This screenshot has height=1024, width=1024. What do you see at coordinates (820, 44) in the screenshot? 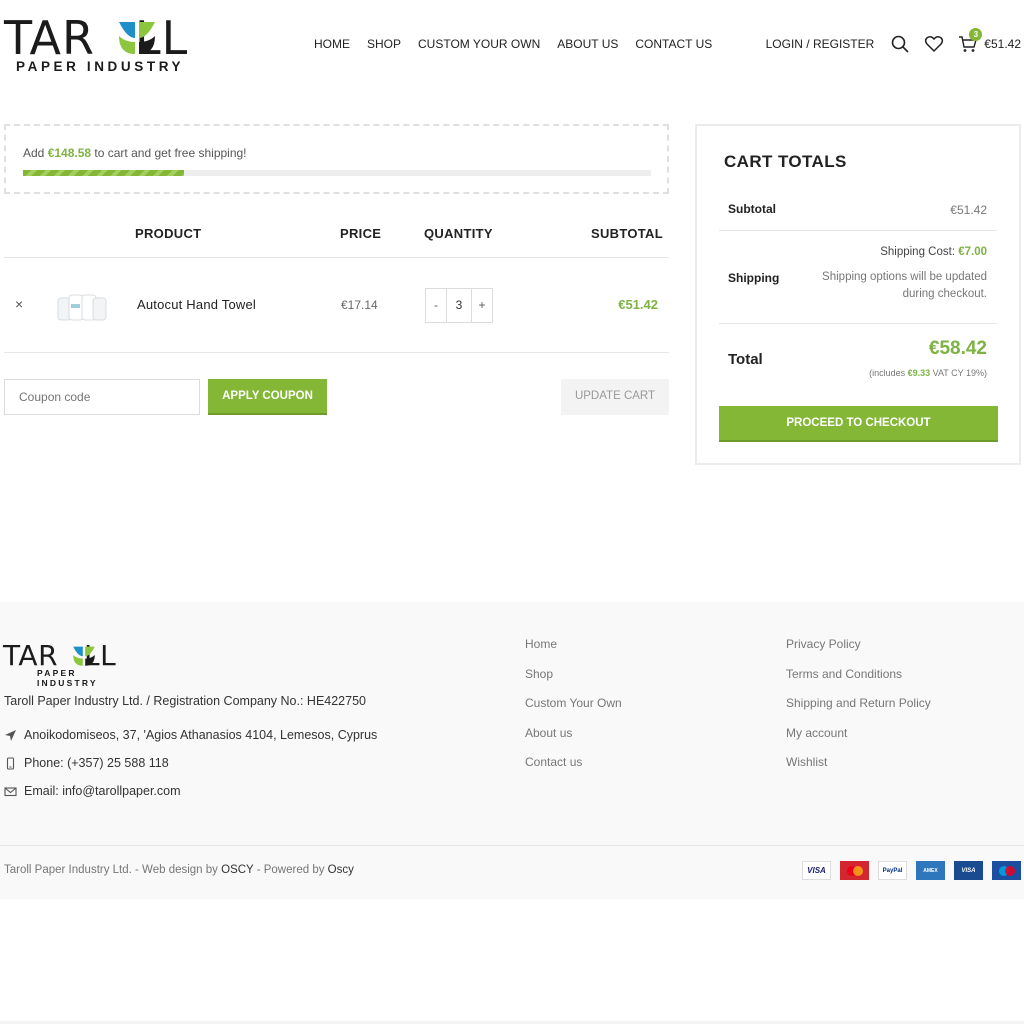
I see `login-register-link: LOGIN / REGISTER` at bounding box center [820, 44].